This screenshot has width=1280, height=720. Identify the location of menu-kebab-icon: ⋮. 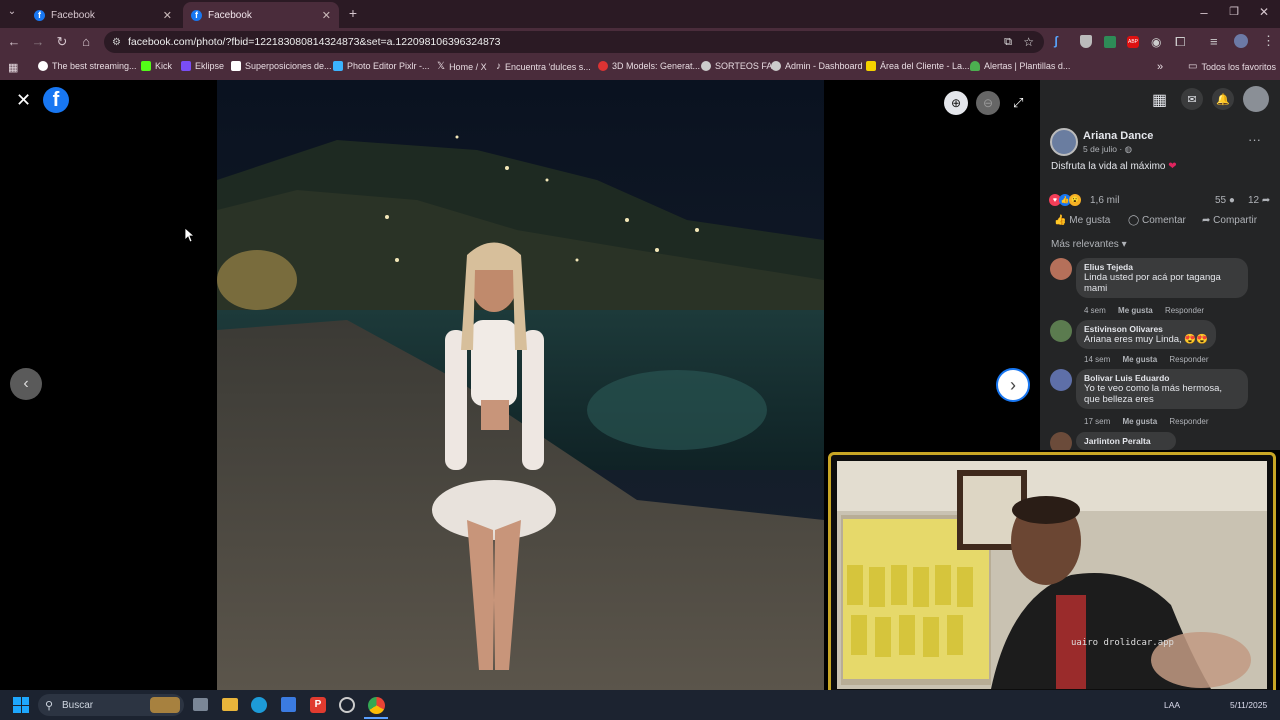
(1268, 41).